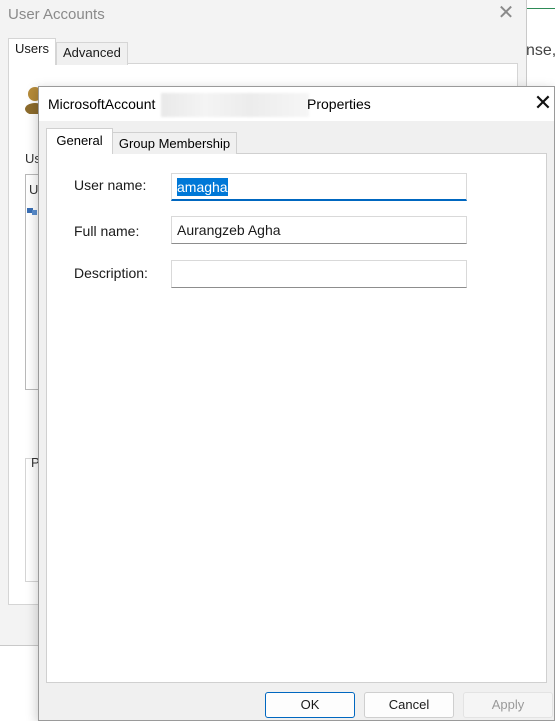  I want to click on ok-button: OK, so click(310, 705).